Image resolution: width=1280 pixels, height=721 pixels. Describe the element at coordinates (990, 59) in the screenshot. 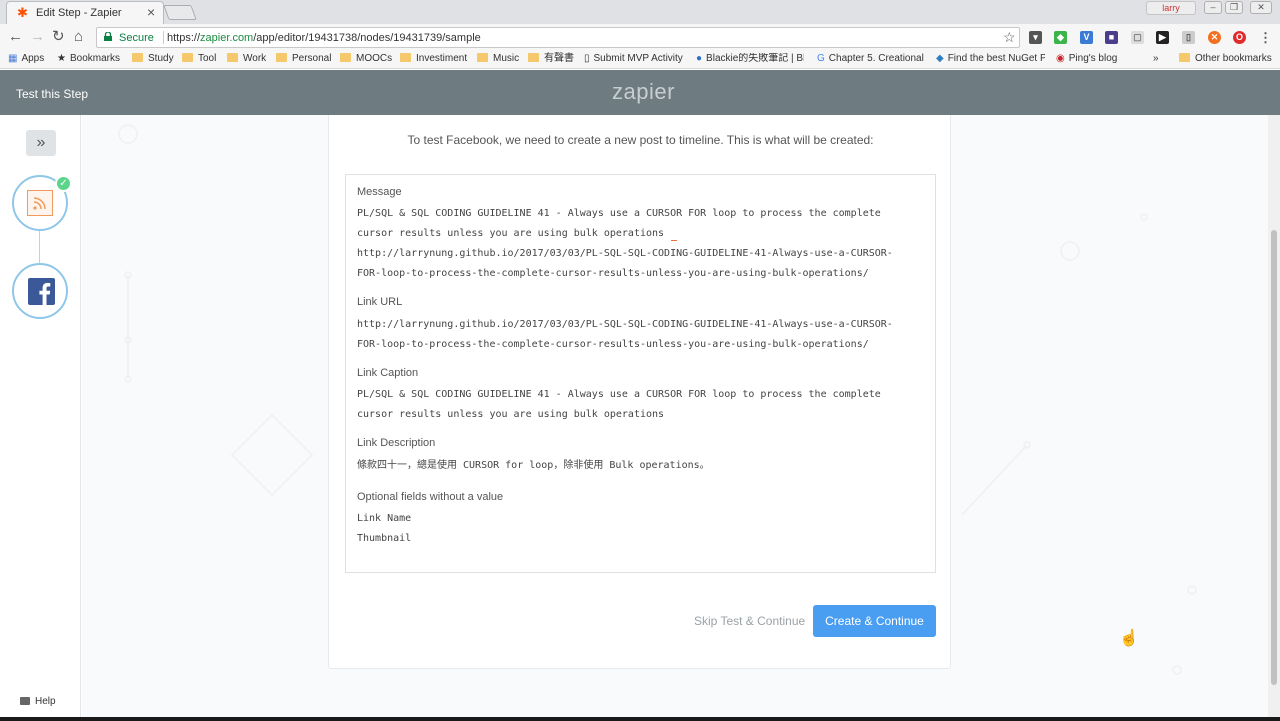

I see `bookmark-nuget: ◆ Find the best NuGet P` at that location.